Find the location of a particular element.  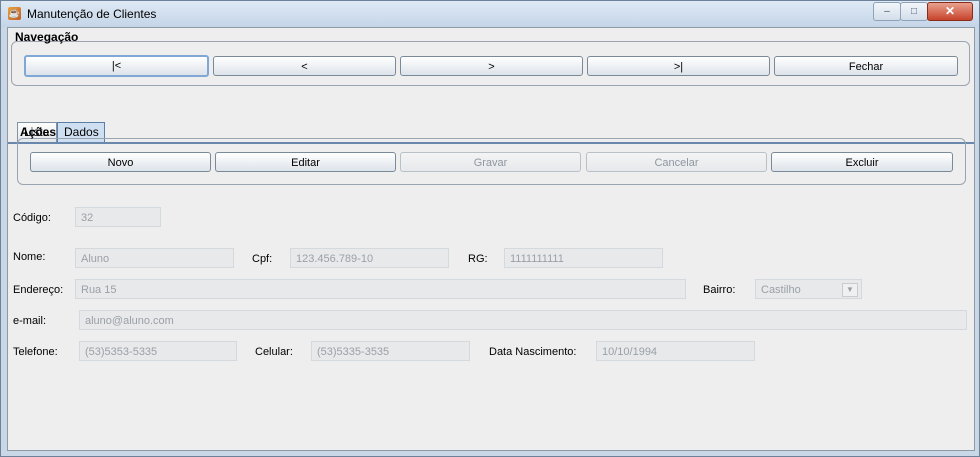

chevron-down-icon: ▼ is located at coordinates (850, 290).